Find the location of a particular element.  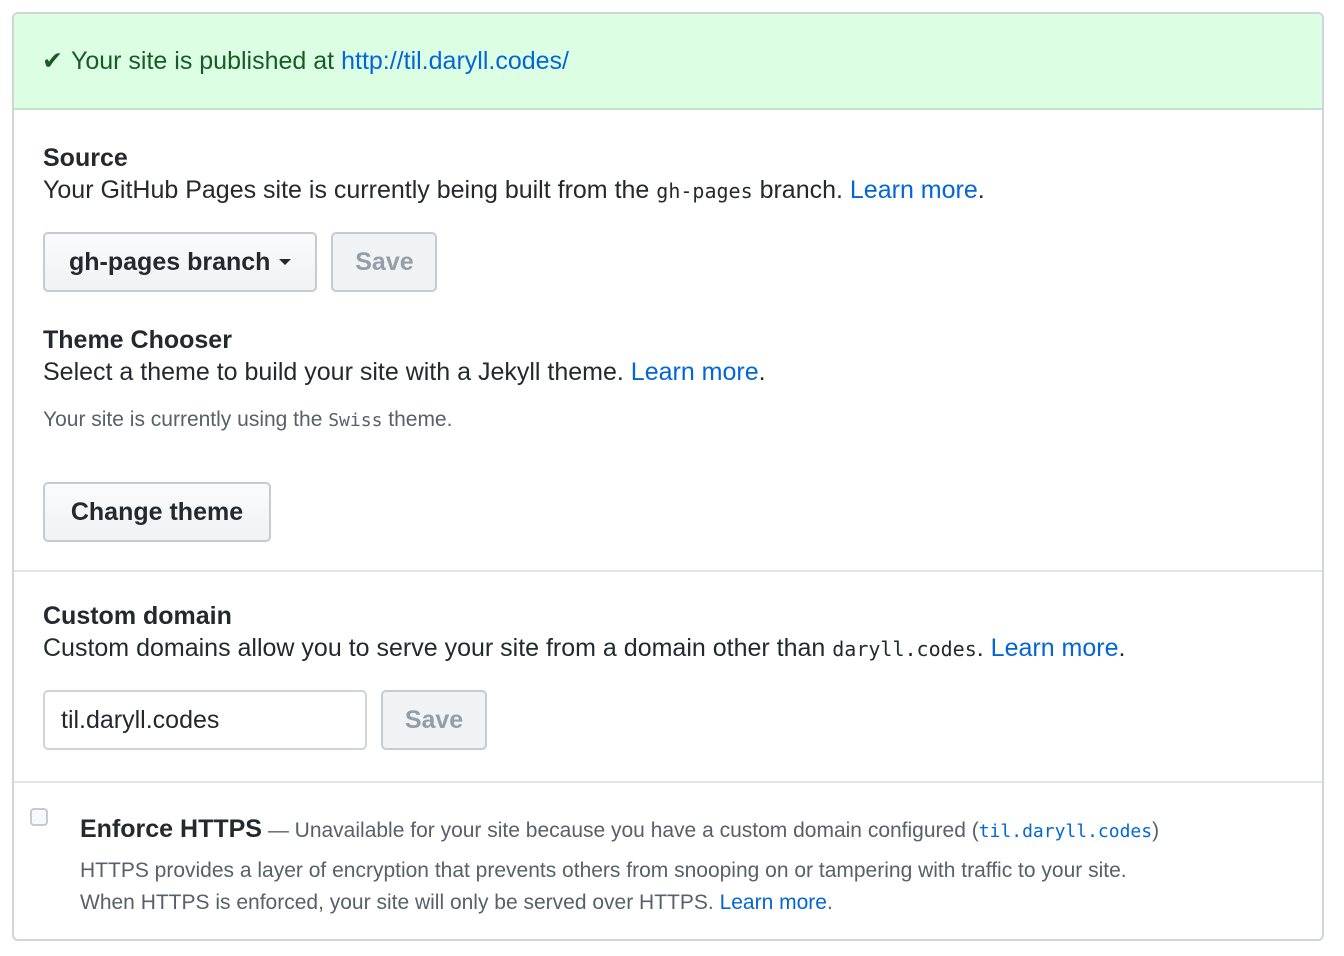

custom-domain-title: Custom domain is located at coordinates (137, 616).